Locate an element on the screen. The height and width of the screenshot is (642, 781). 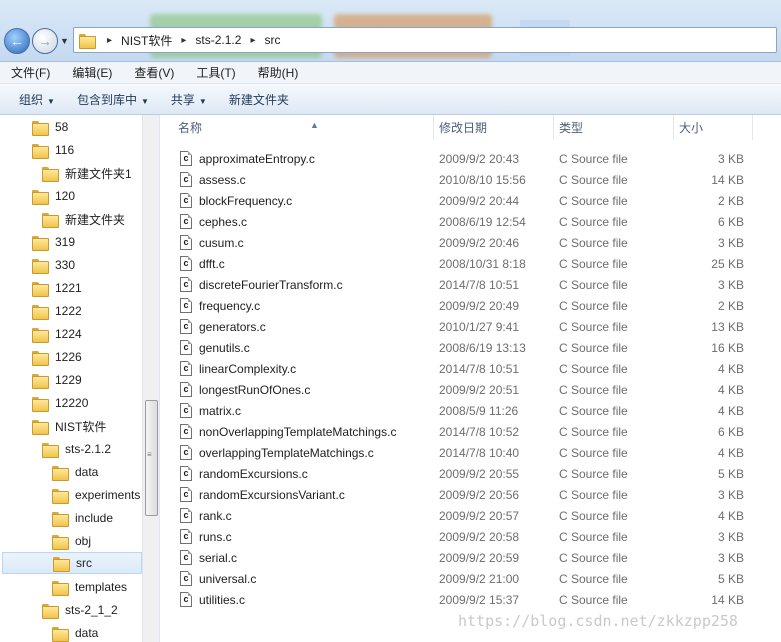
file-row: c matrix.c 2008/5/9 11:26 C Source file 4 KB is located at coordinates (470, 410).